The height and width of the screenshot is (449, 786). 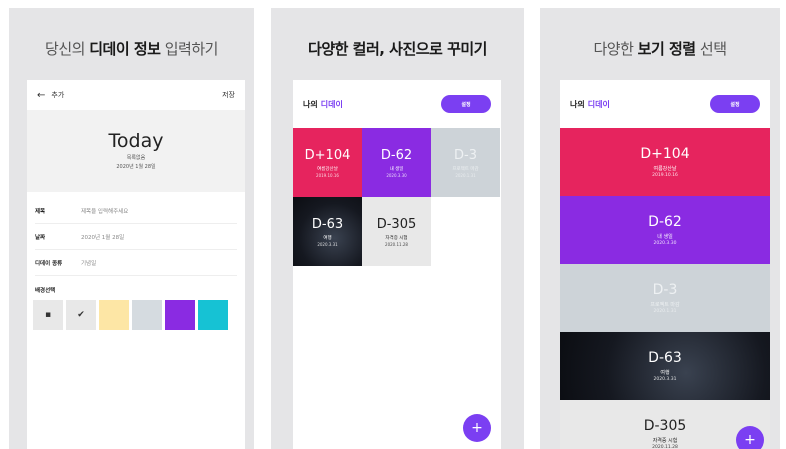 I want to click on app-header: ← 추가 저장, so click(x=136, y=95).